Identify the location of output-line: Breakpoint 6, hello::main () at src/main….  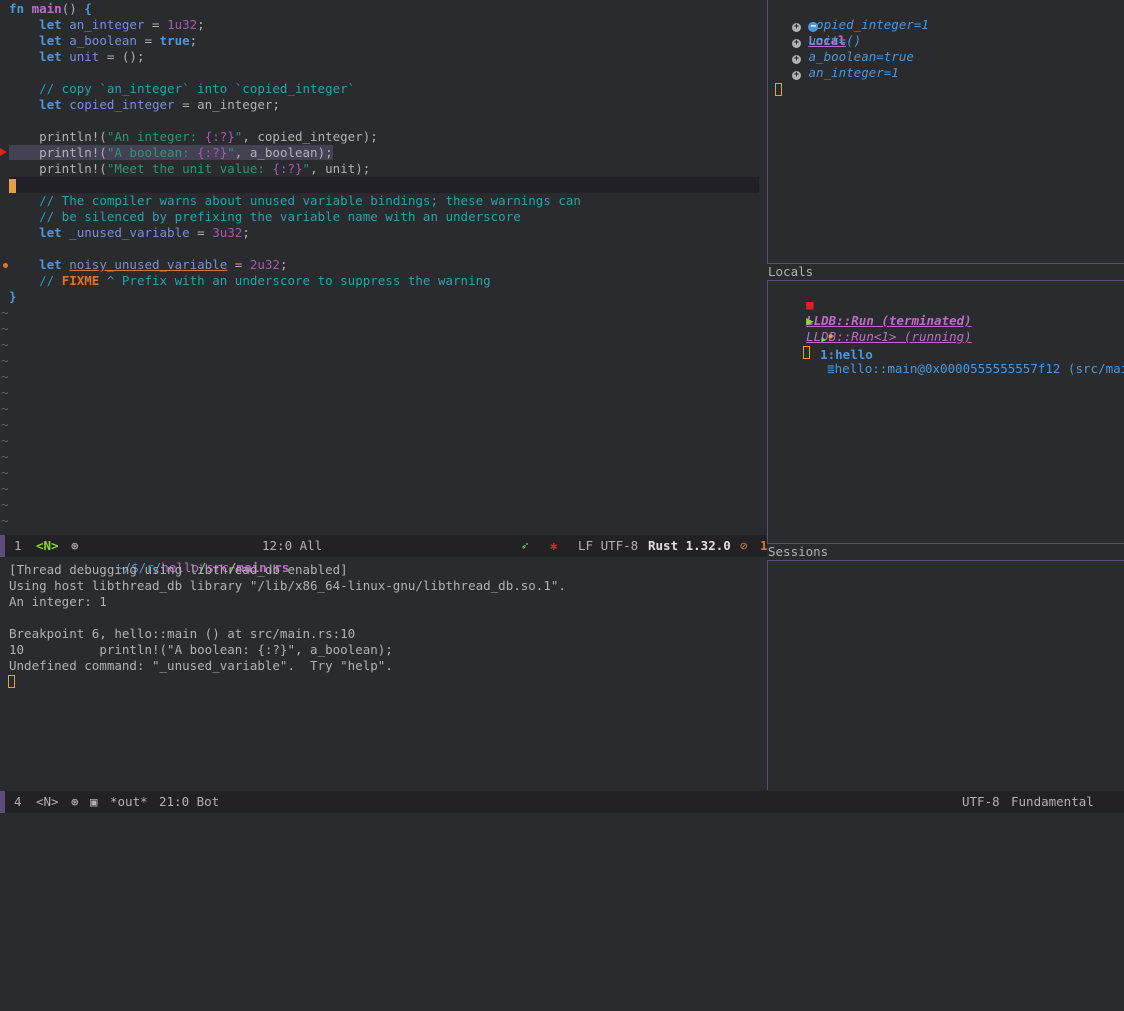
(182, 633).